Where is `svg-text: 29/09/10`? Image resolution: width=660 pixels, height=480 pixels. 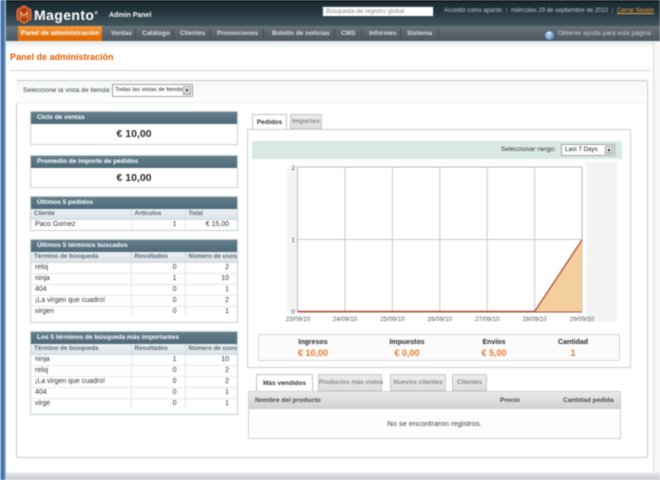 svg-text: 29/09/10 is located at coordinates (582, 319).